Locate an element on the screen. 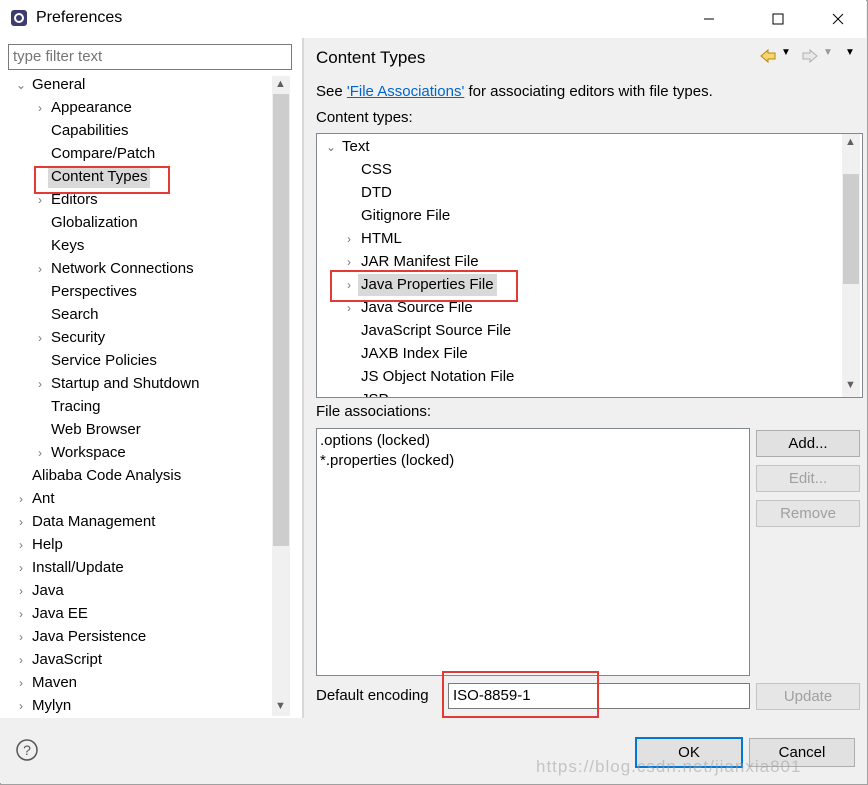 The width and height of the screenshot is (868, 785). content-type-jaxb-index-file: JAXB Index File is located at coordinates (414, 354).